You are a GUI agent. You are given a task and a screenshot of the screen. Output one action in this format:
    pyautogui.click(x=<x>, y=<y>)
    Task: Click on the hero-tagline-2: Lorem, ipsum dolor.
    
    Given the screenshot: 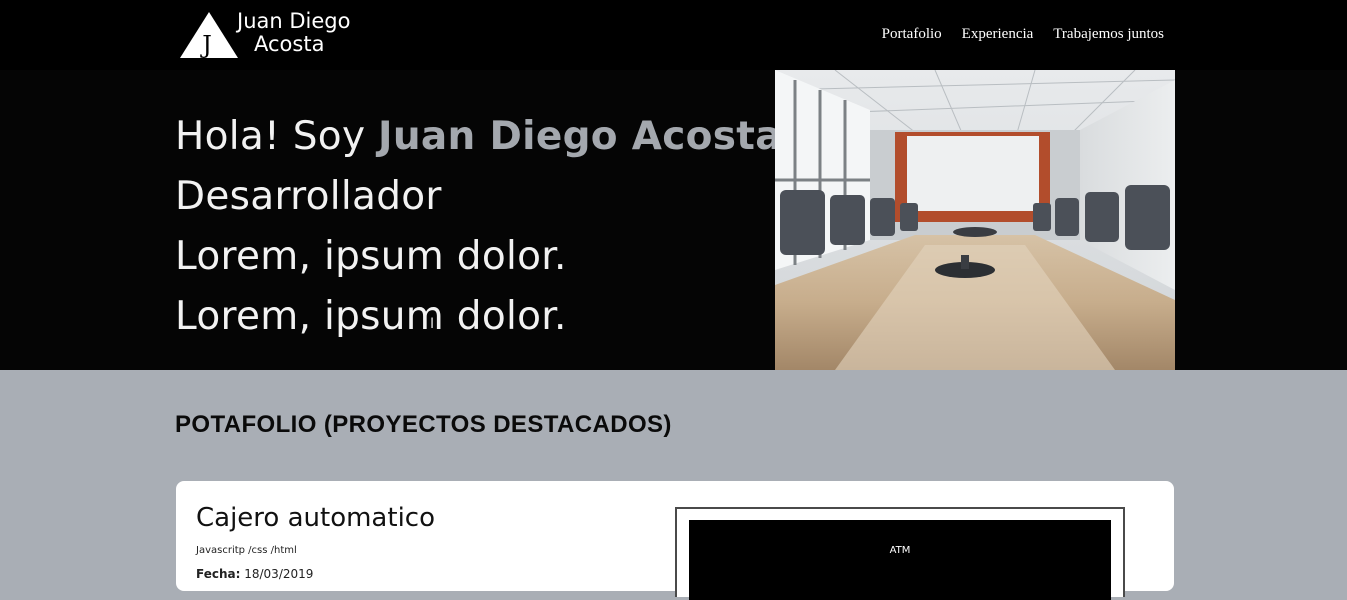 What is the action you would take?
    pyautogui.click(x=371, y=316)
    